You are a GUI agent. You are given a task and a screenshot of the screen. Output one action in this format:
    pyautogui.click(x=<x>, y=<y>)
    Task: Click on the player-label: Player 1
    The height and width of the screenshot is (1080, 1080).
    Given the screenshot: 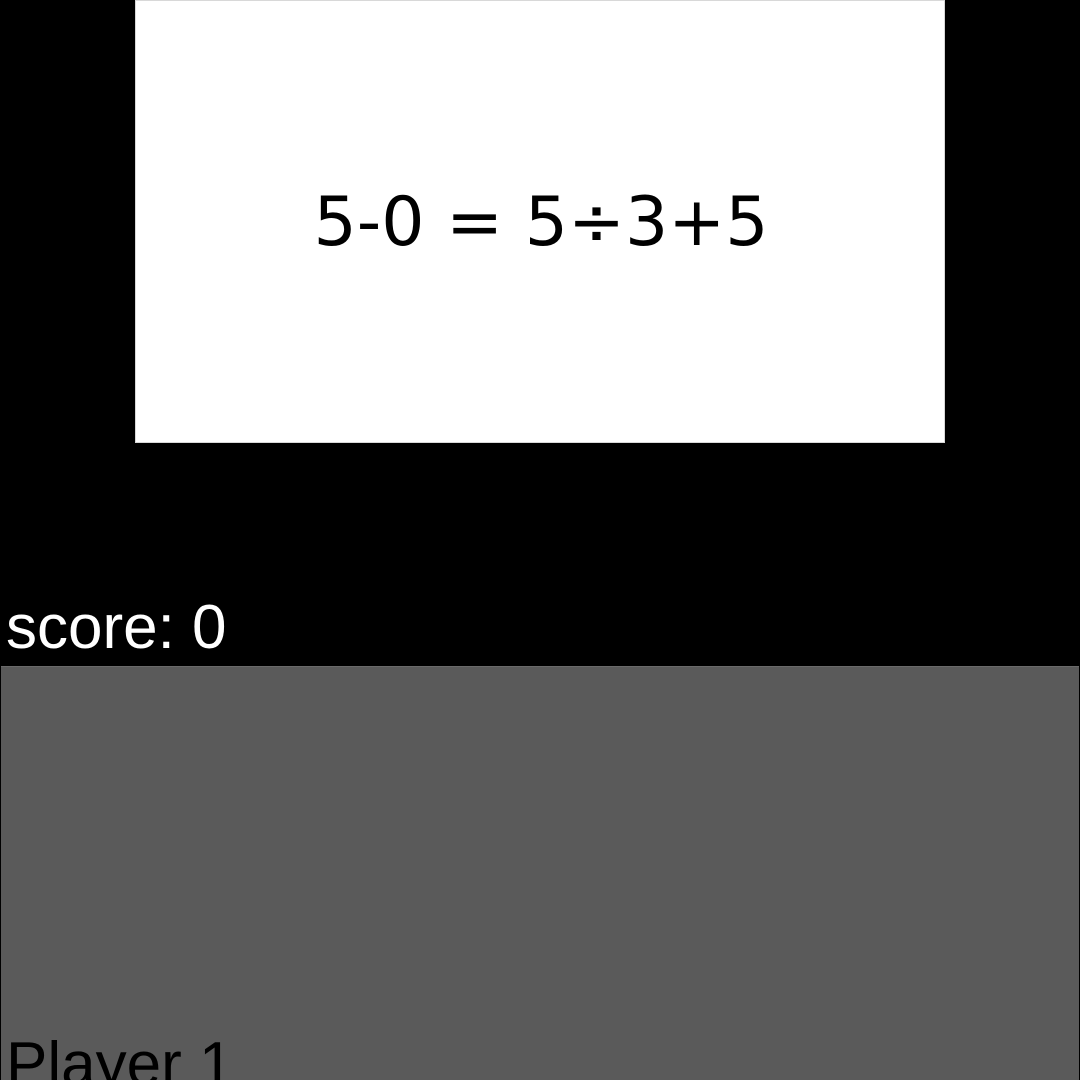 What is the action you would take?
    pyautogui.click(x=120, y=1055)
    